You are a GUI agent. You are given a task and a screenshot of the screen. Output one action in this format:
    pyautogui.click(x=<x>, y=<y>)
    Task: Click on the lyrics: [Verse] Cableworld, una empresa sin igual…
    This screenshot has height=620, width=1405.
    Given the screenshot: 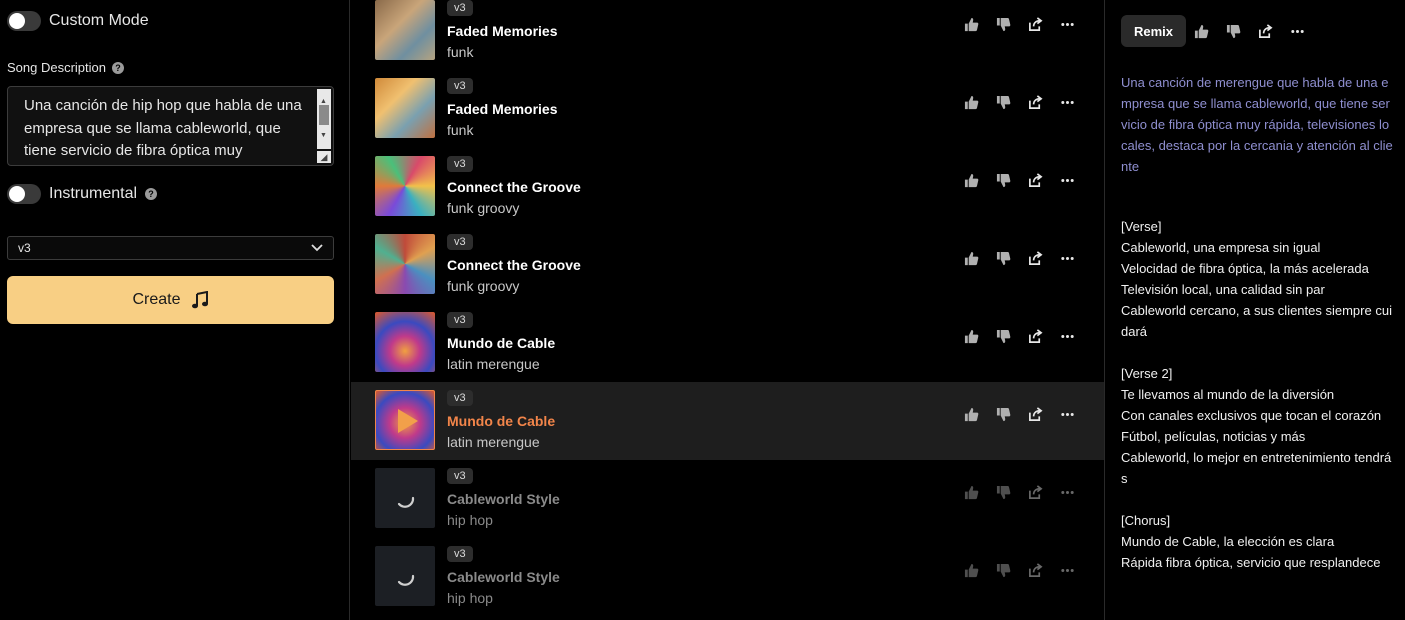 What is the action you would take?
    pyautogui.click(x=1257, y=394)
    